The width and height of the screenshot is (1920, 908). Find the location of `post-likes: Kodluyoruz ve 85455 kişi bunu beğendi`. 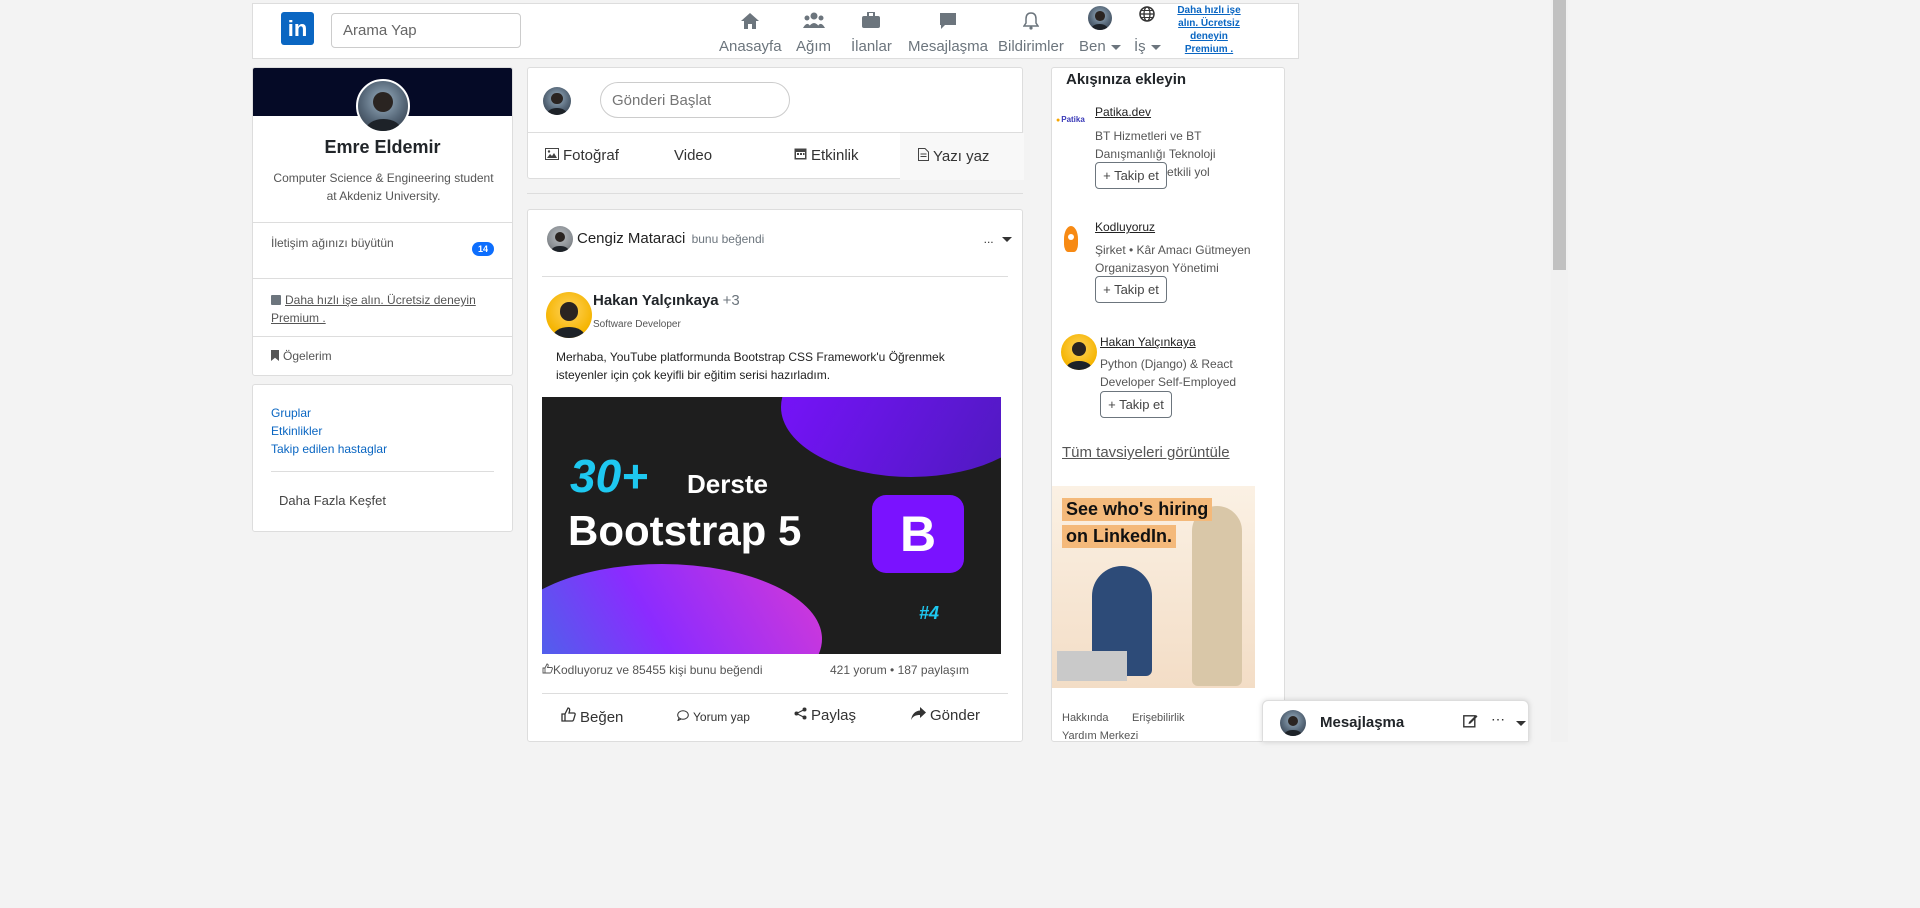

post-likes: Kodluyoruz ve 85455 kişi bunu beğendi is located at coordinates (652, 670).